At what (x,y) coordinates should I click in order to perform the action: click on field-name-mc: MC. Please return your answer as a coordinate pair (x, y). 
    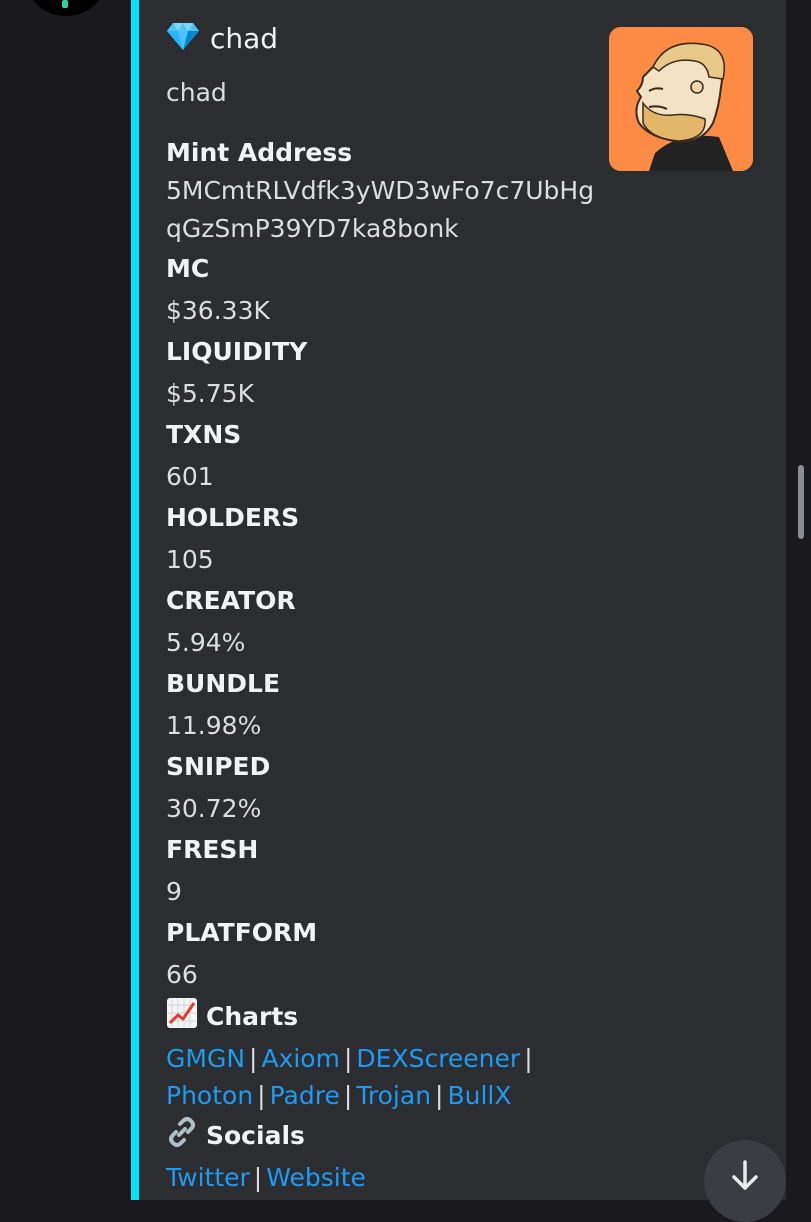
    Looking at the image, I should click on (188, 268).